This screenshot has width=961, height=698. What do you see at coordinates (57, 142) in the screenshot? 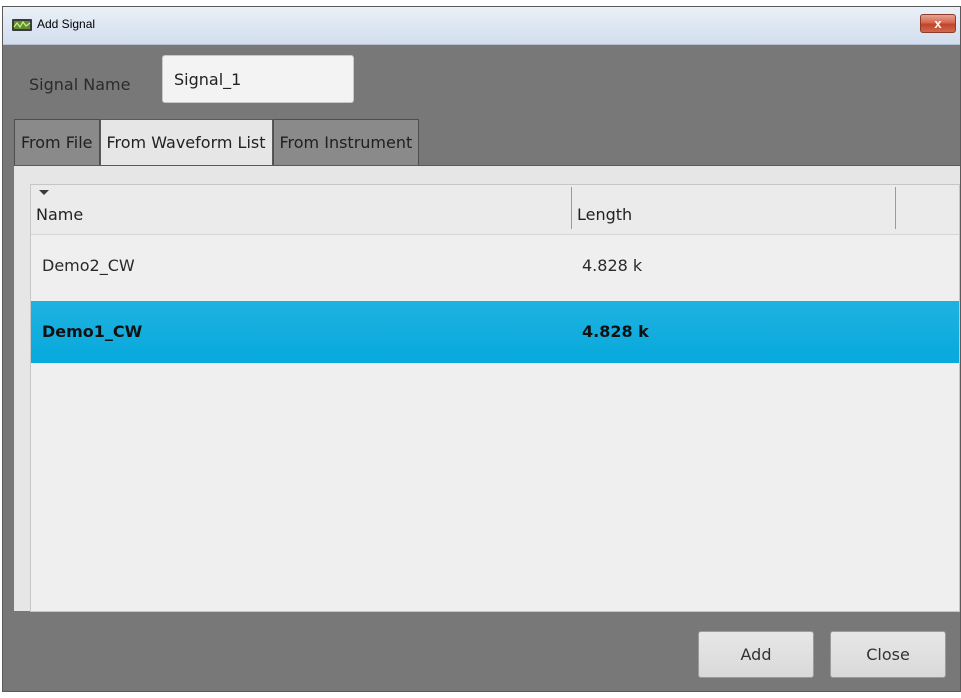
I see `tab-from-file: From File` at bounding box center [57, 142].